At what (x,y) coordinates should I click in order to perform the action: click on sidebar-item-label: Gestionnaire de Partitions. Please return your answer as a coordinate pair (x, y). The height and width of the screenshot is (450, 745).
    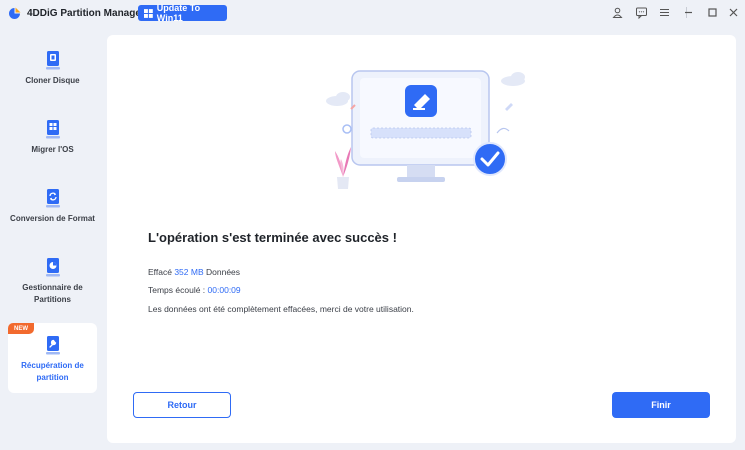
    Looking at the image, I should click on (52, 293).